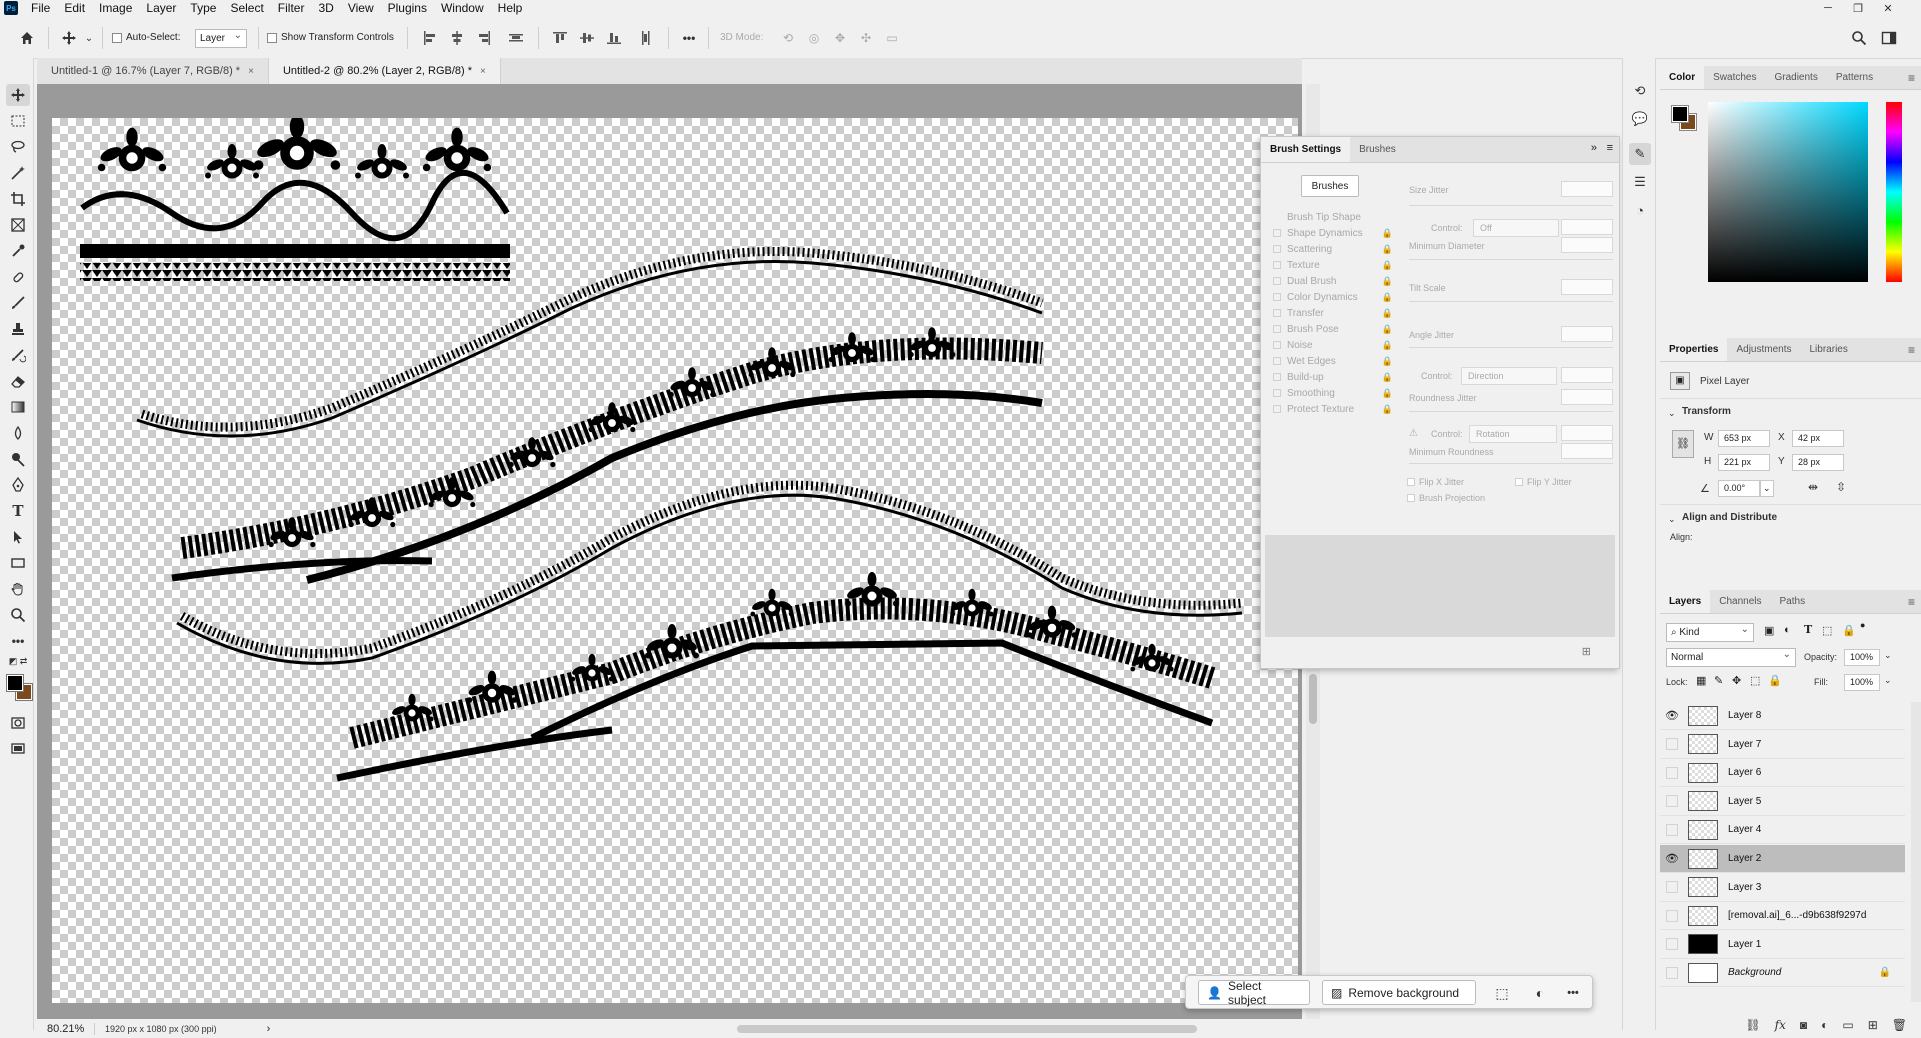 This screenshot has height=1038, width=1921. I want to click on path-selection-icon, so click(18, 537).